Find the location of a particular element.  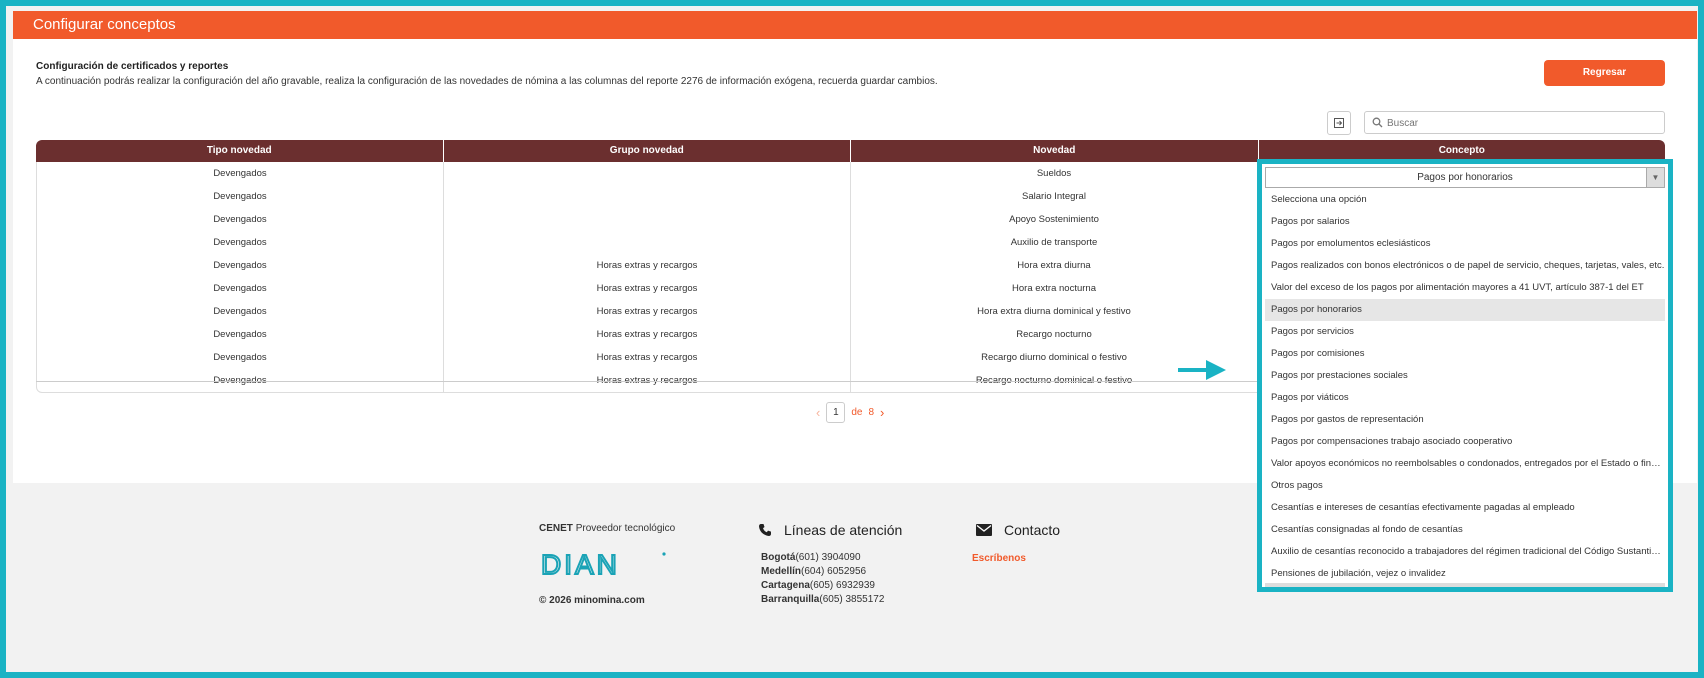

phone-line: Cartagena(605) 6932939 is located at coordinates (822, 586).